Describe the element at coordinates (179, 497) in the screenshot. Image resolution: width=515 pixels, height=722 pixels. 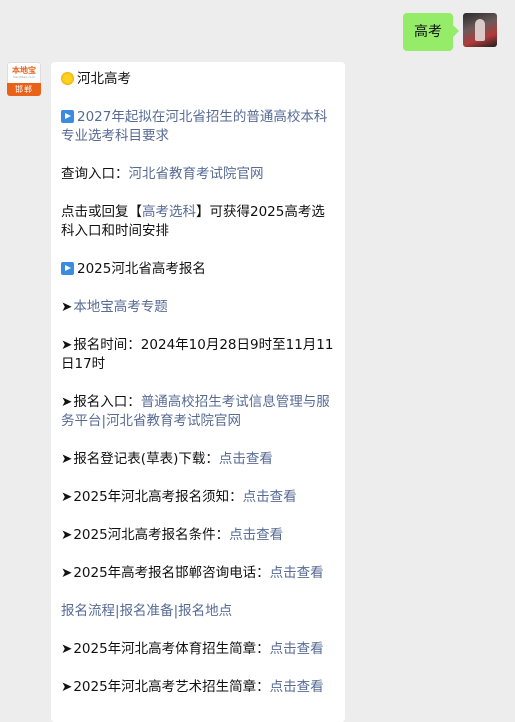
I see `registration-notice: ➤2025年河北高考报名须知：点击查看` at that location.